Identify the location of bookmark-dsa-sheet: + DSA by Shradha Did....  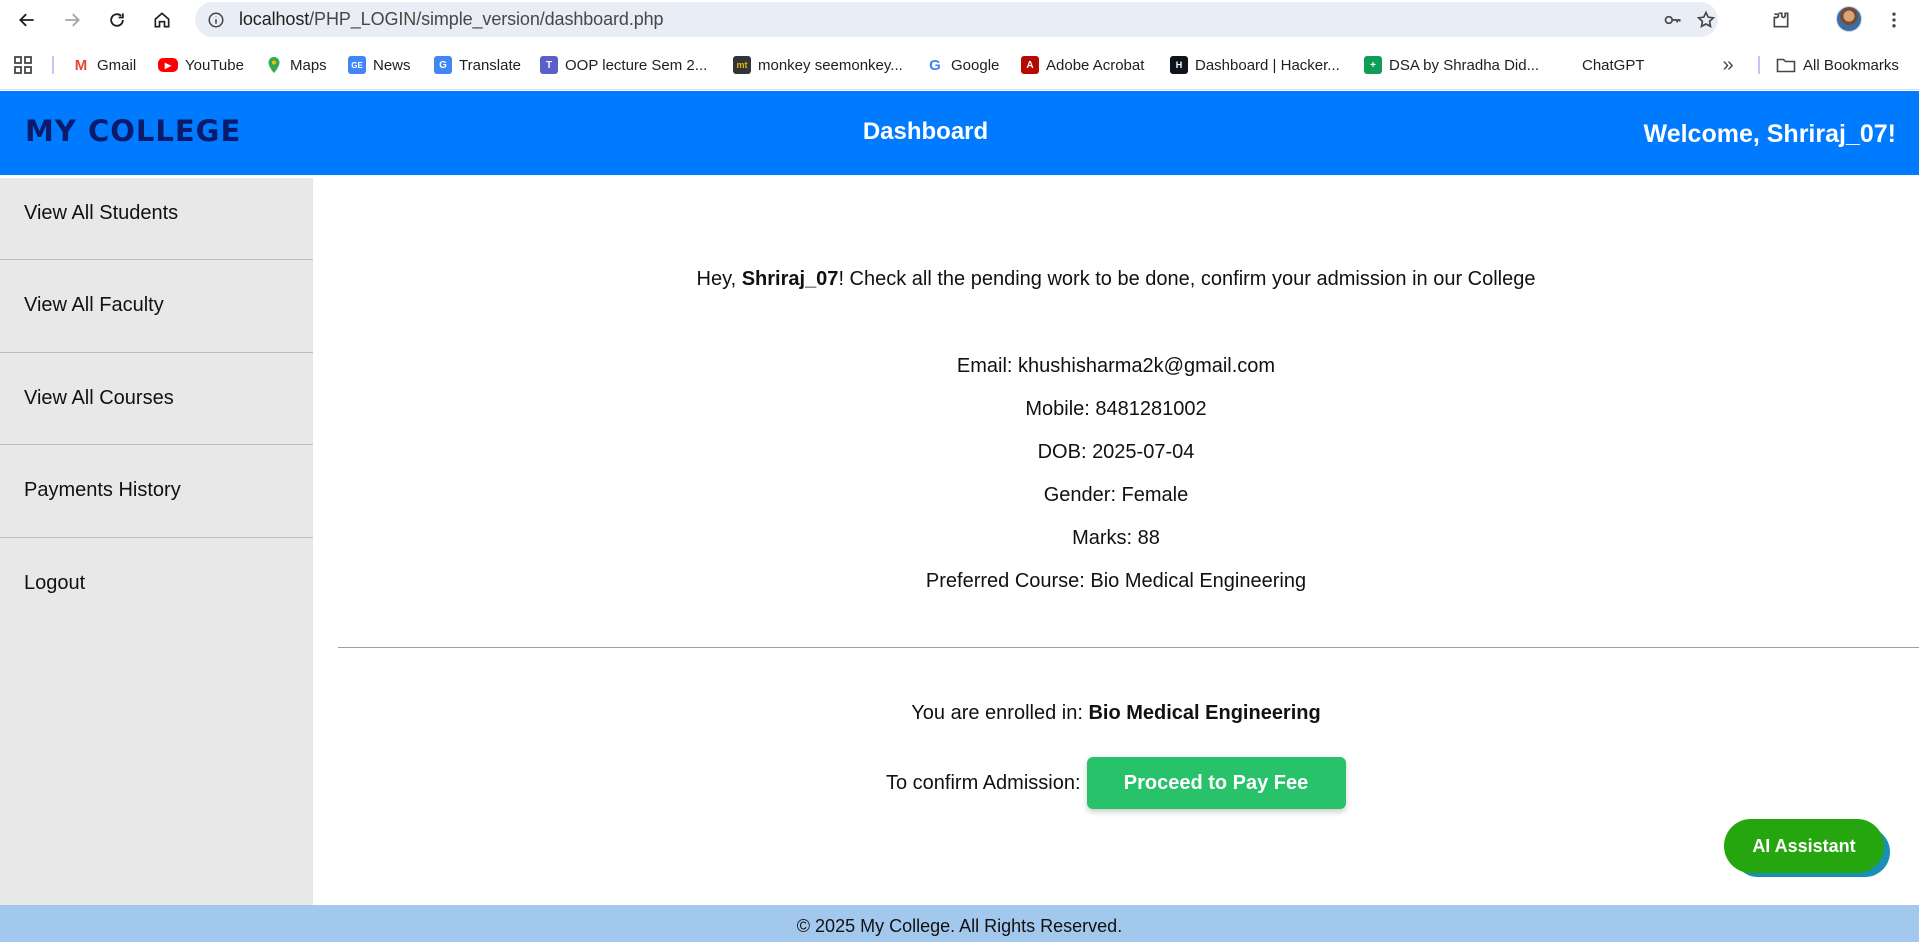
(1451, 65).